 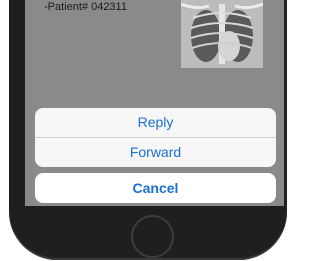 What do you see at coordinates (155, 152) in the screenshot?
I see `forward-button: Forward` at bounding box center [155, 152].